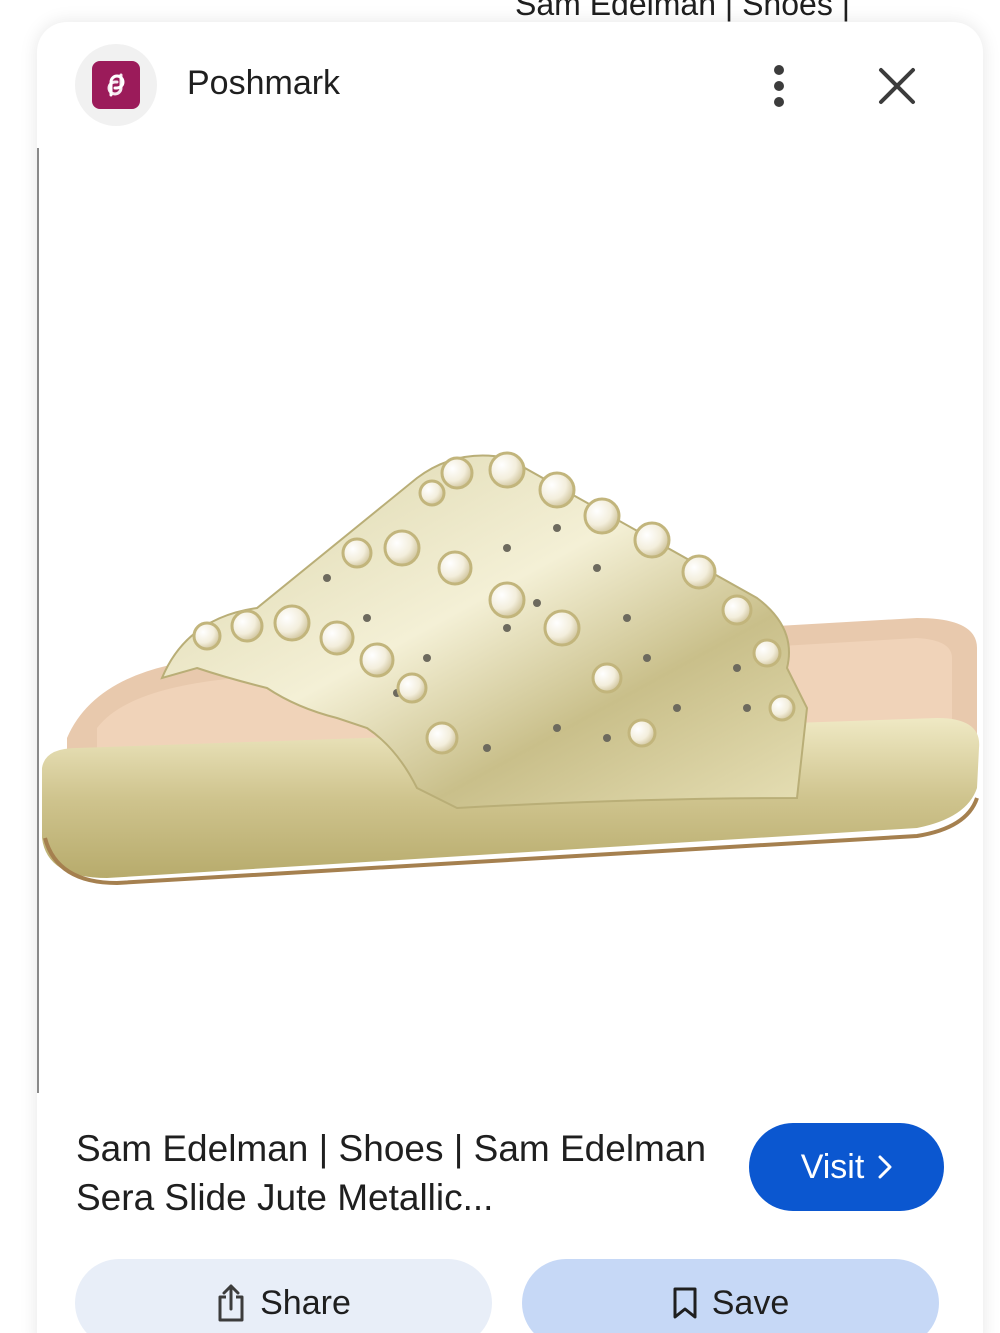 This screenshot has width=1000, height=1333. Describe the element at coordinates (263, 83) in the screenshot. I see `site-name: Poshmark` at that location.